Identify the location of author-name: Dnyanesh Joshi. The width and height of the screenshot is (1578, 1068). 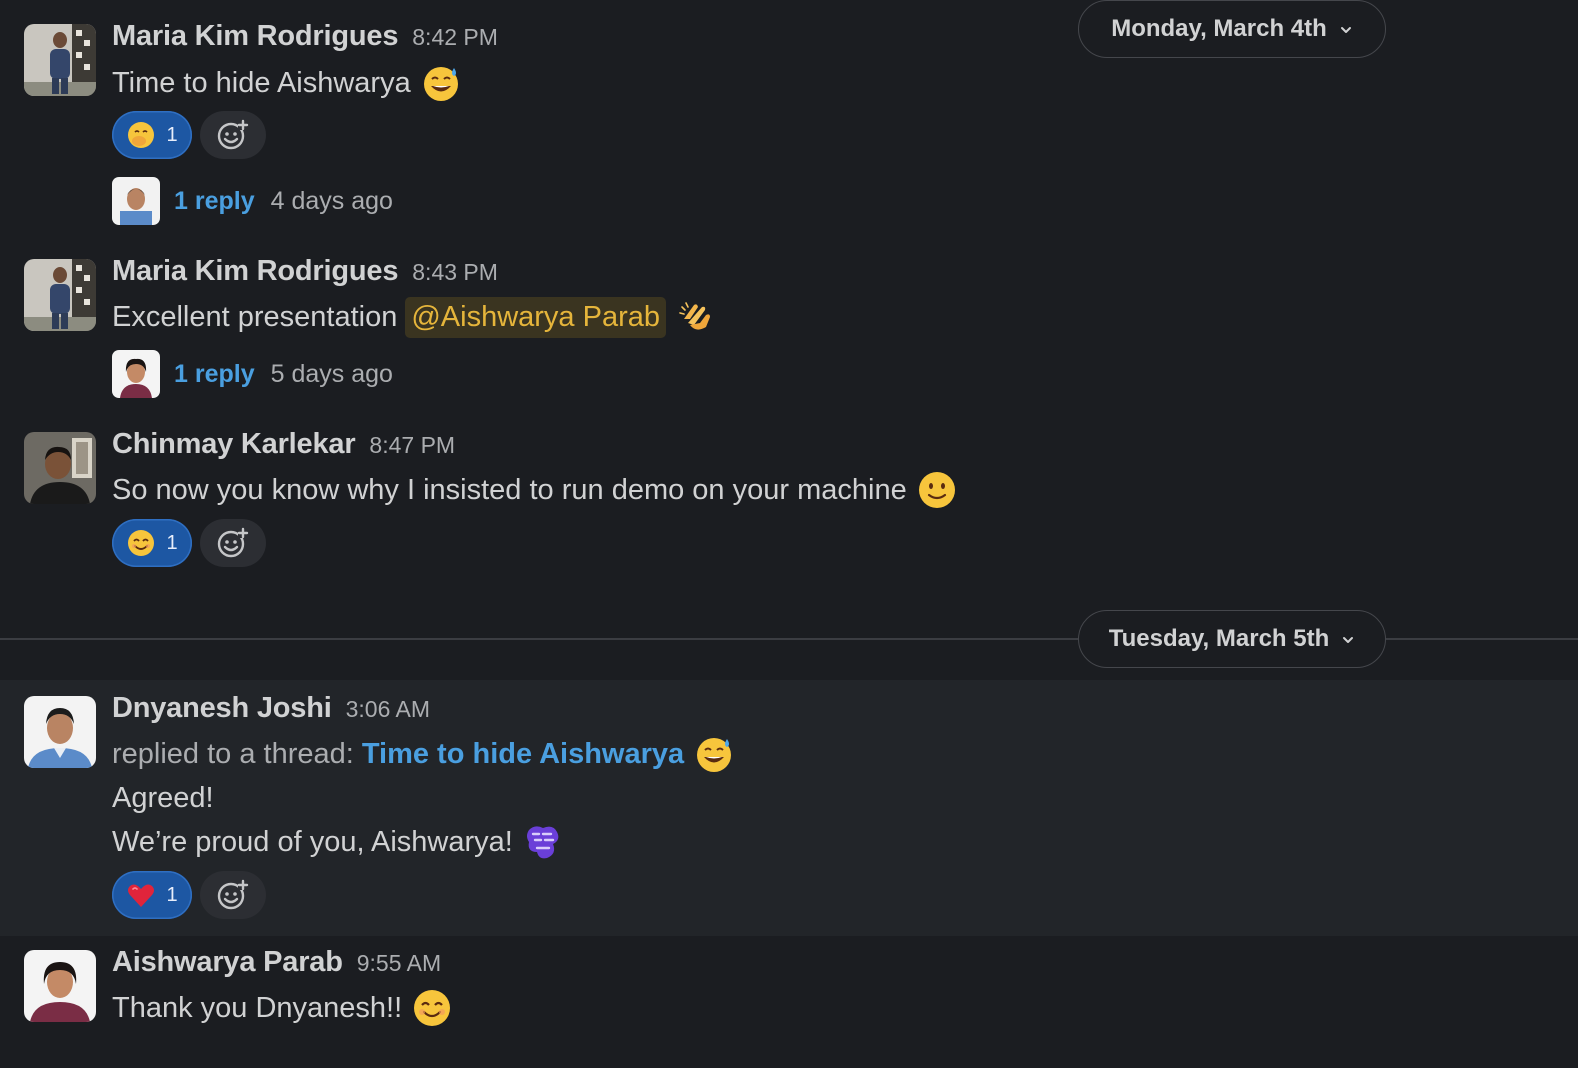
(222, 708).